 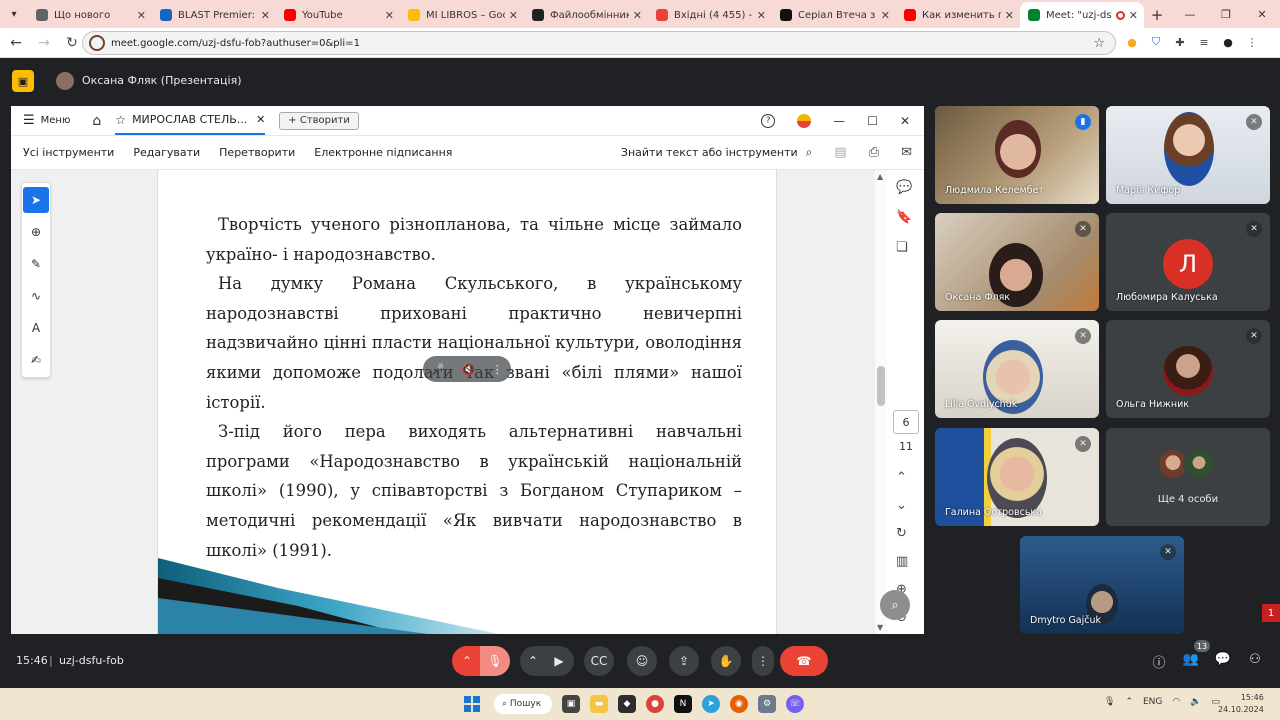 What do you see at coordinates (1159, 661) in the screenshot?
I see `meeting-info-icon: ⓘ` at bounding box center [1159, 661].